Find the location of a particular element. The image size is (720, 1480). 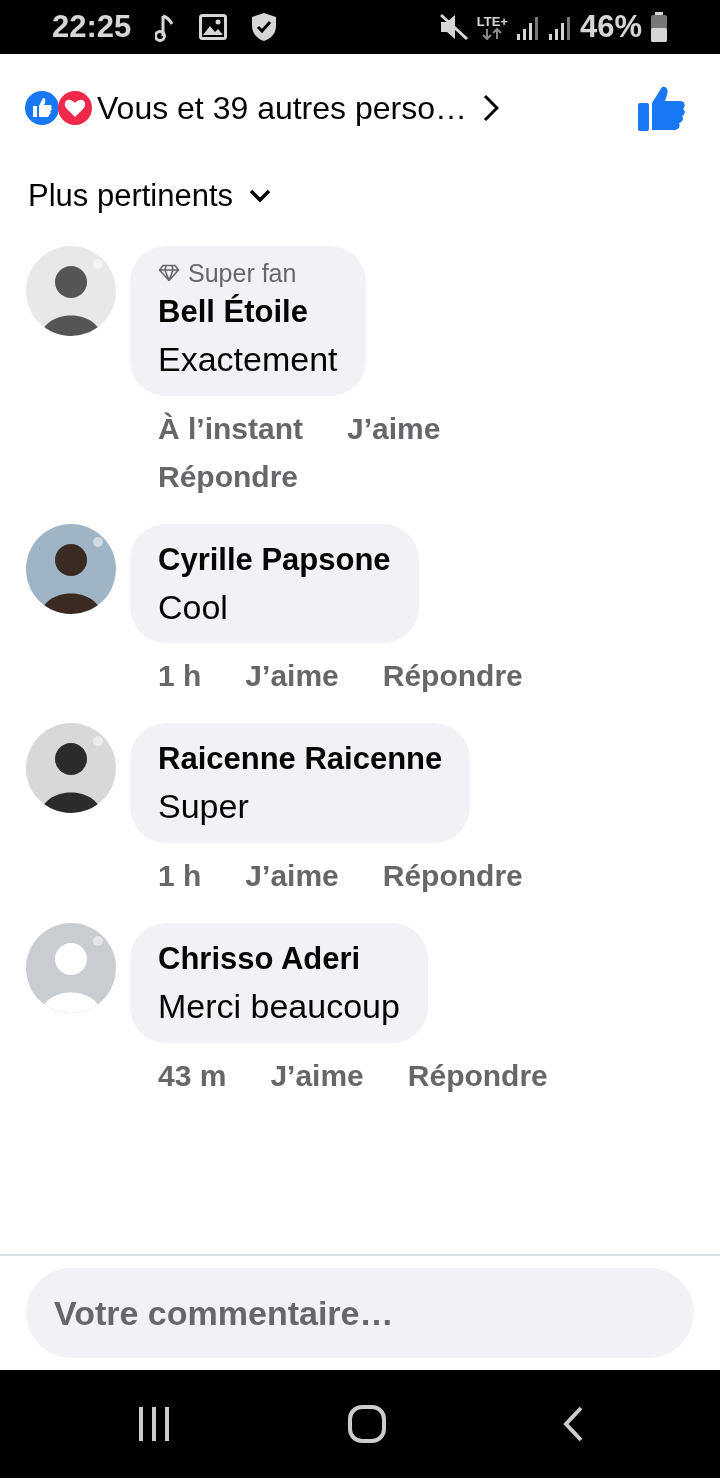

diamond-icon is located at coordinates (169, 273).